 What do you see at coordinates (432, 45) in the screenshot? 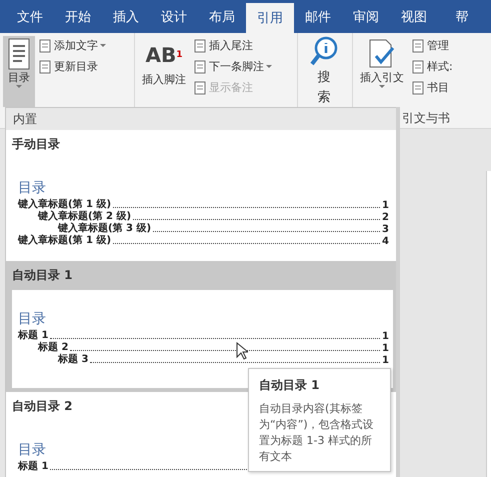
I see `ribbon-button: 管理` at bounding box center [432, 45].